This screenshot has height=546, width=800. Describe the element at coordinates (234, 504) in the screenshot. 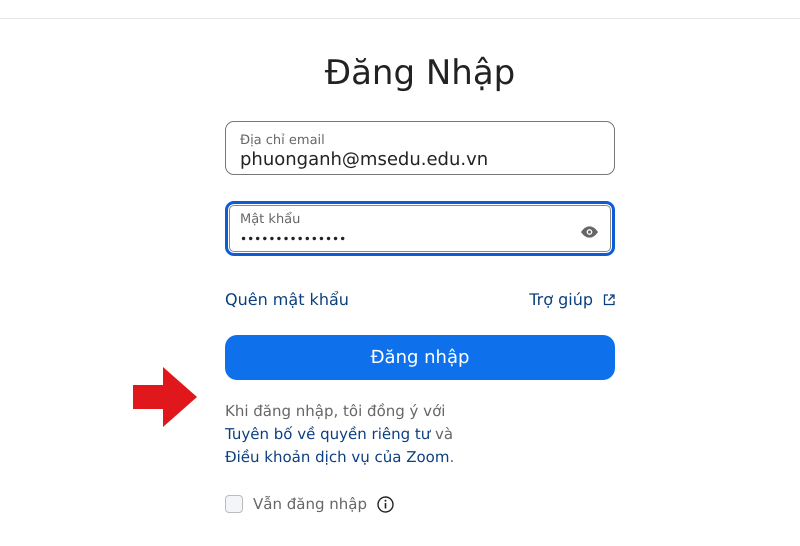

I see `remember-checkbox` at that location.